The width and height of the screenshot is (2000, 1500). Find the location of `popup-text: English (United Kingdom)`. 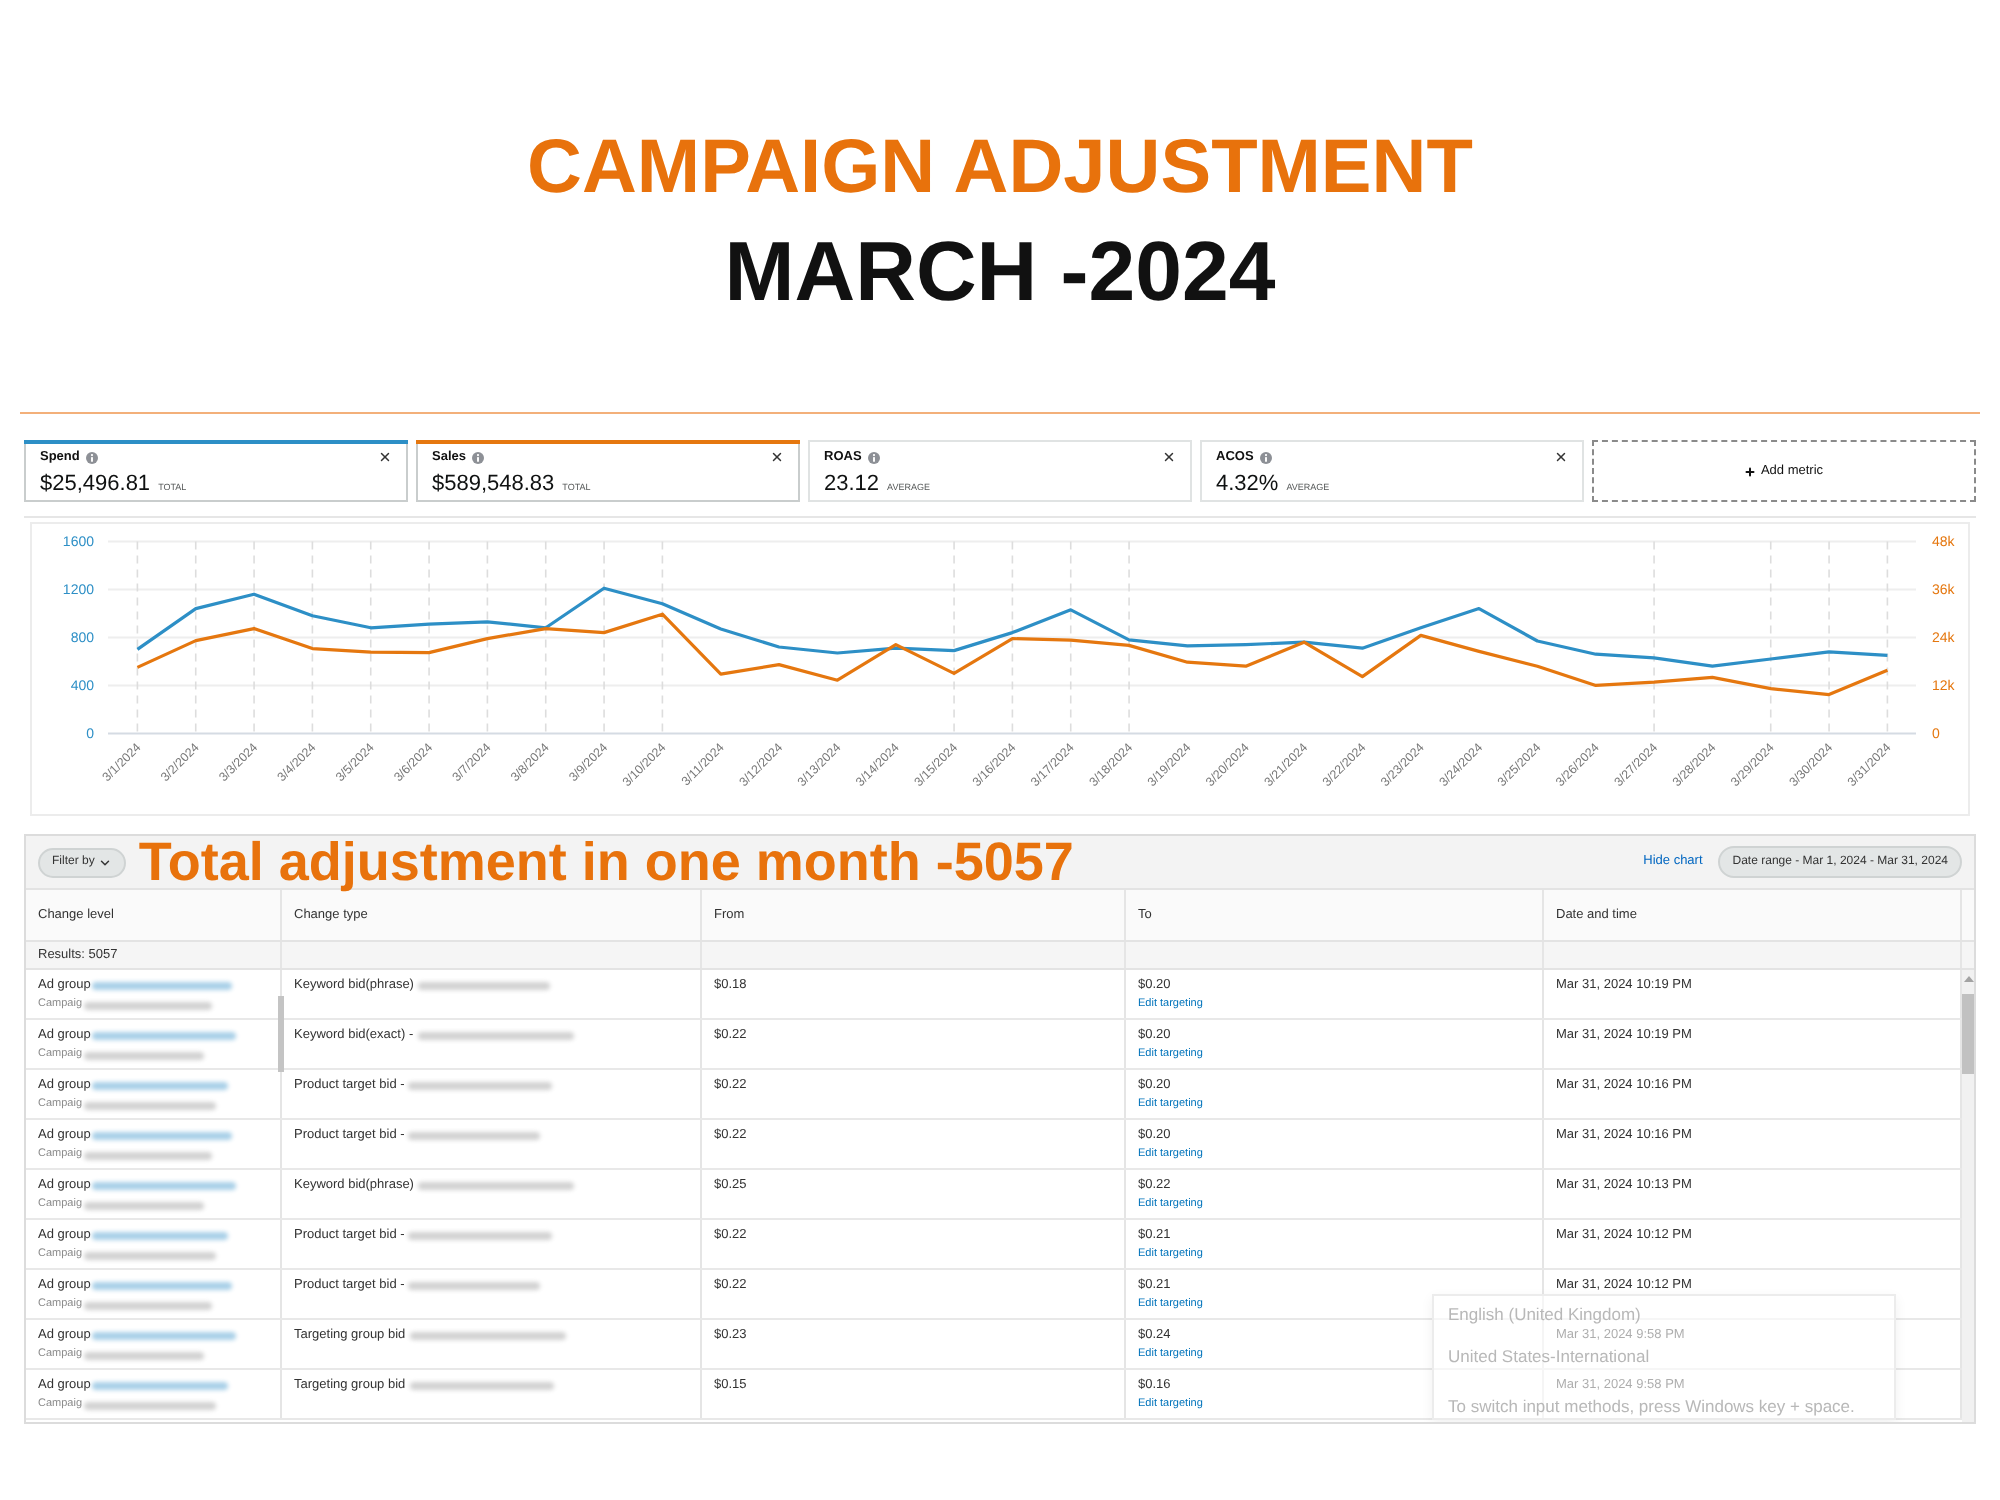

popup-text: English (United Kingdom) is located at coordinates (1544, 1314).